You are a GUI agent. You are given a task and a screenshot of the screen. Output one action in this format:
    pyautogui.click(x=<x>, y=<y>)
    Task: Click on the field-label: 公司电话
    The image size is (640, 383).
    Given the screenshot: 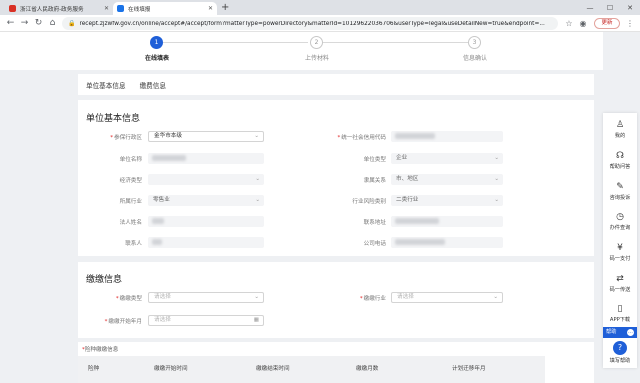 What is the action you would take?
    pyautogui.click(x=374, y=244)
    